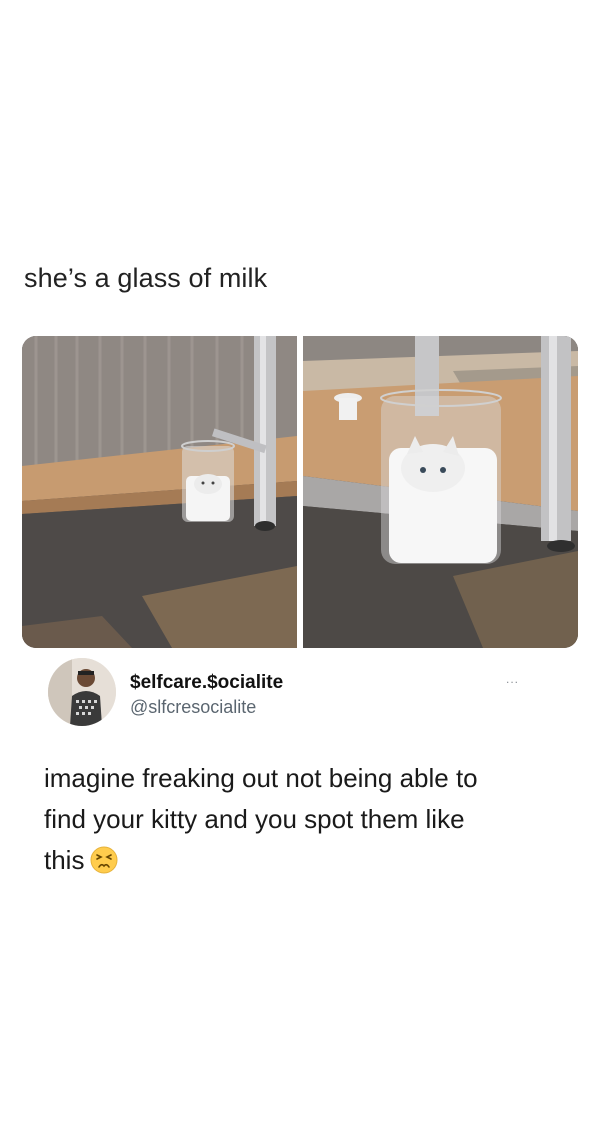 The width and height of the screenshot is (600, 1130). I want to click on avatar, so click(82, 692).